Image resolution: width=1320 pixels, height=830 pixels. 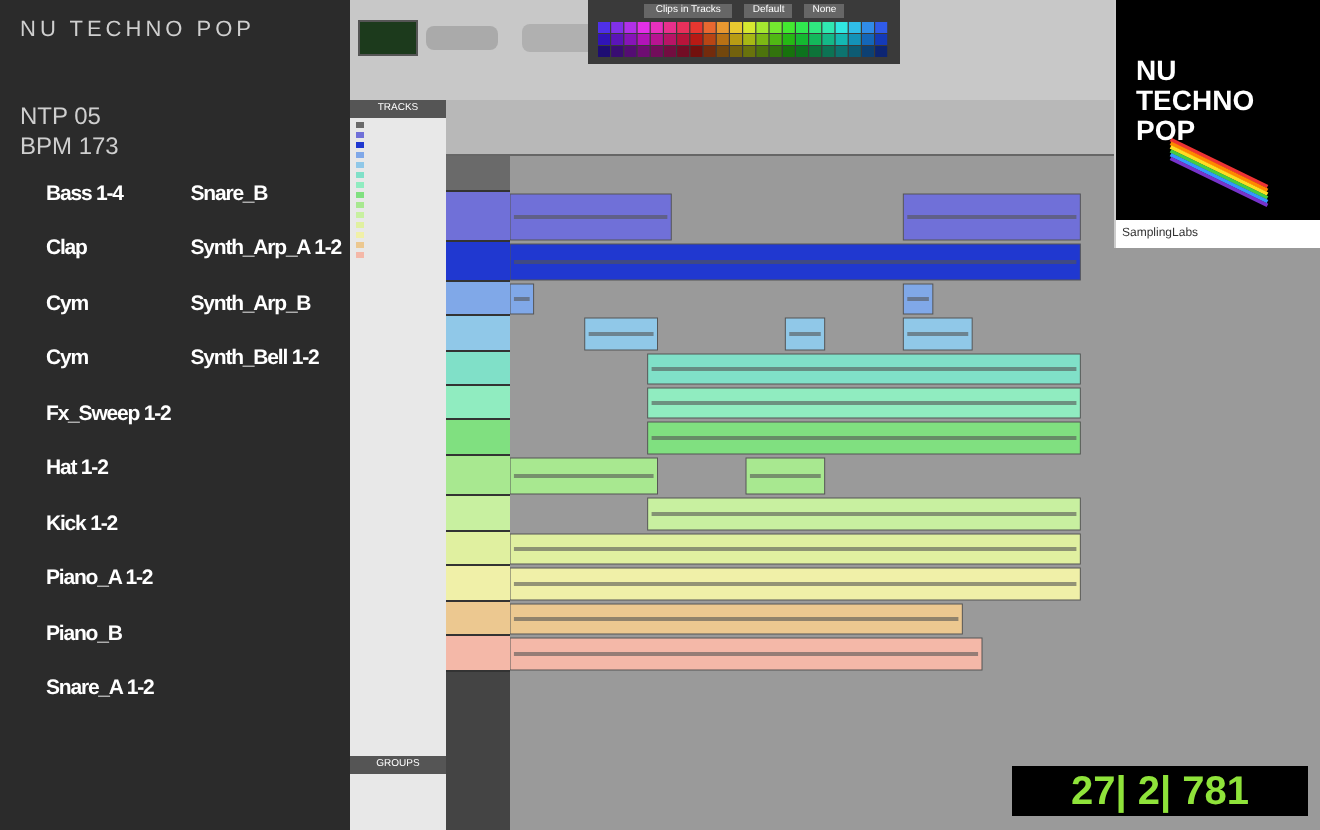 I want to click on cover-title: POP, so click(x=1166, y=131).